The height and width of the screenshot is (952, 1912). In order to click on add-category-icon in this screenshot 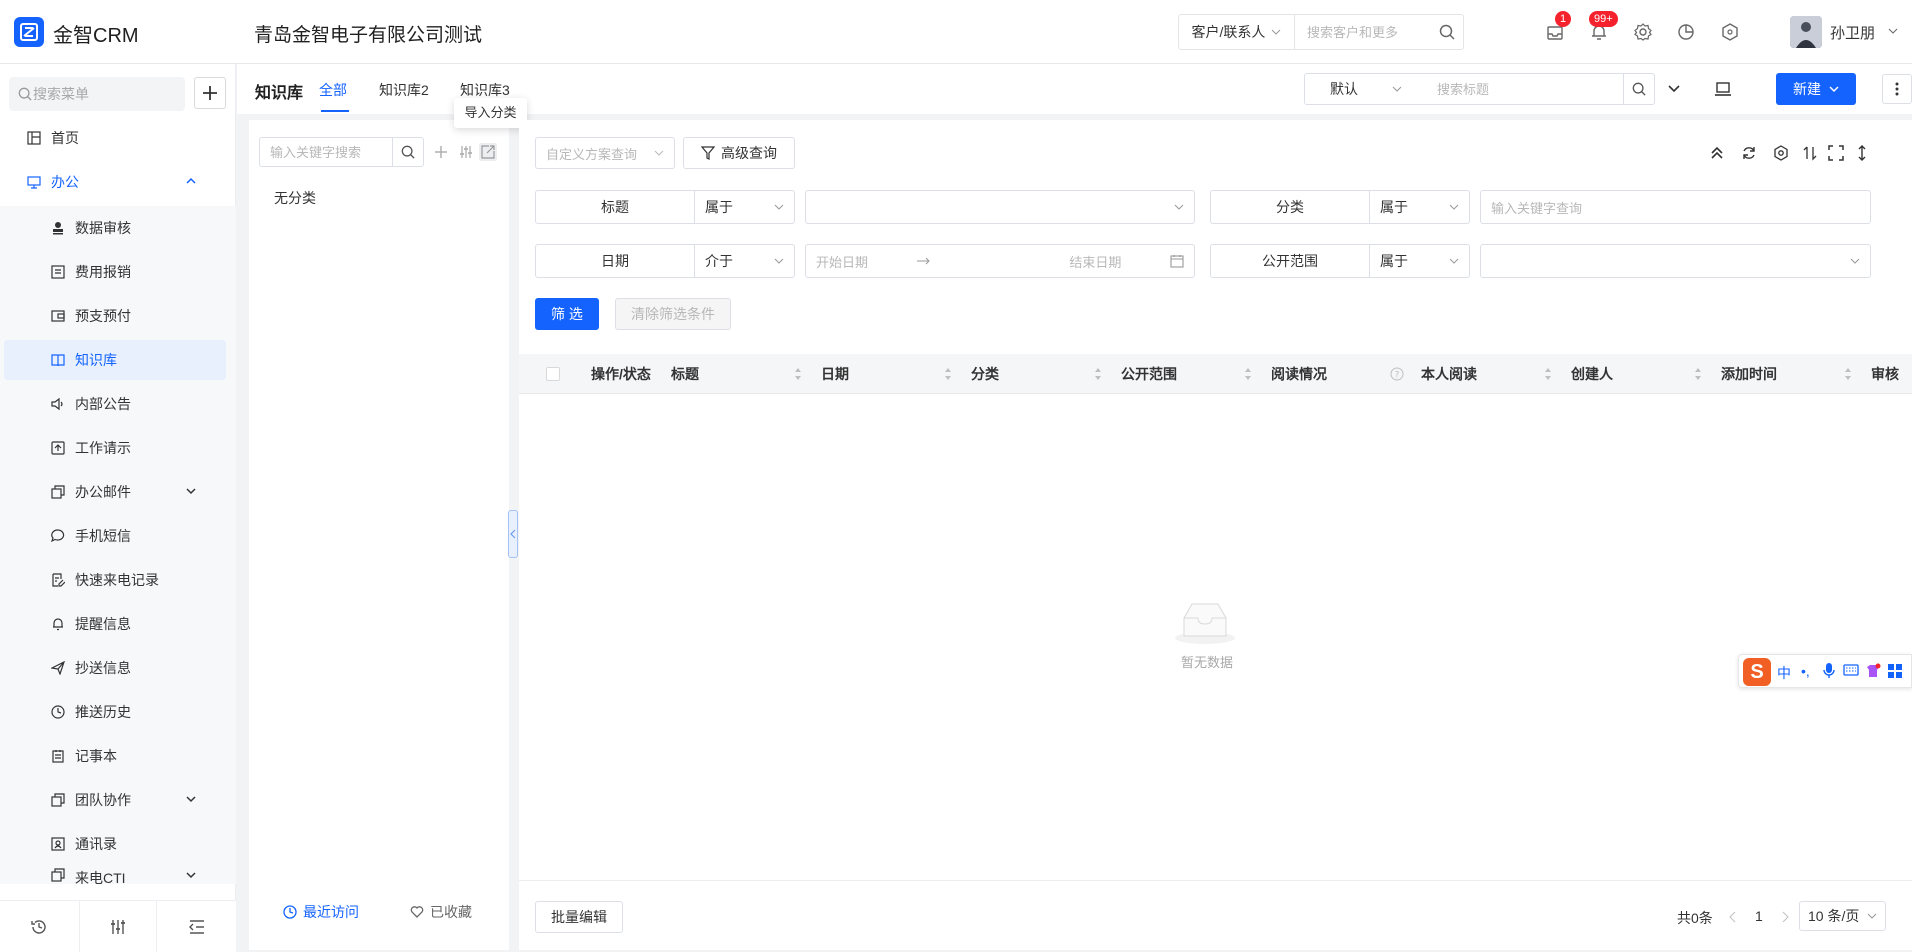, I will do `click(441, 152)`.